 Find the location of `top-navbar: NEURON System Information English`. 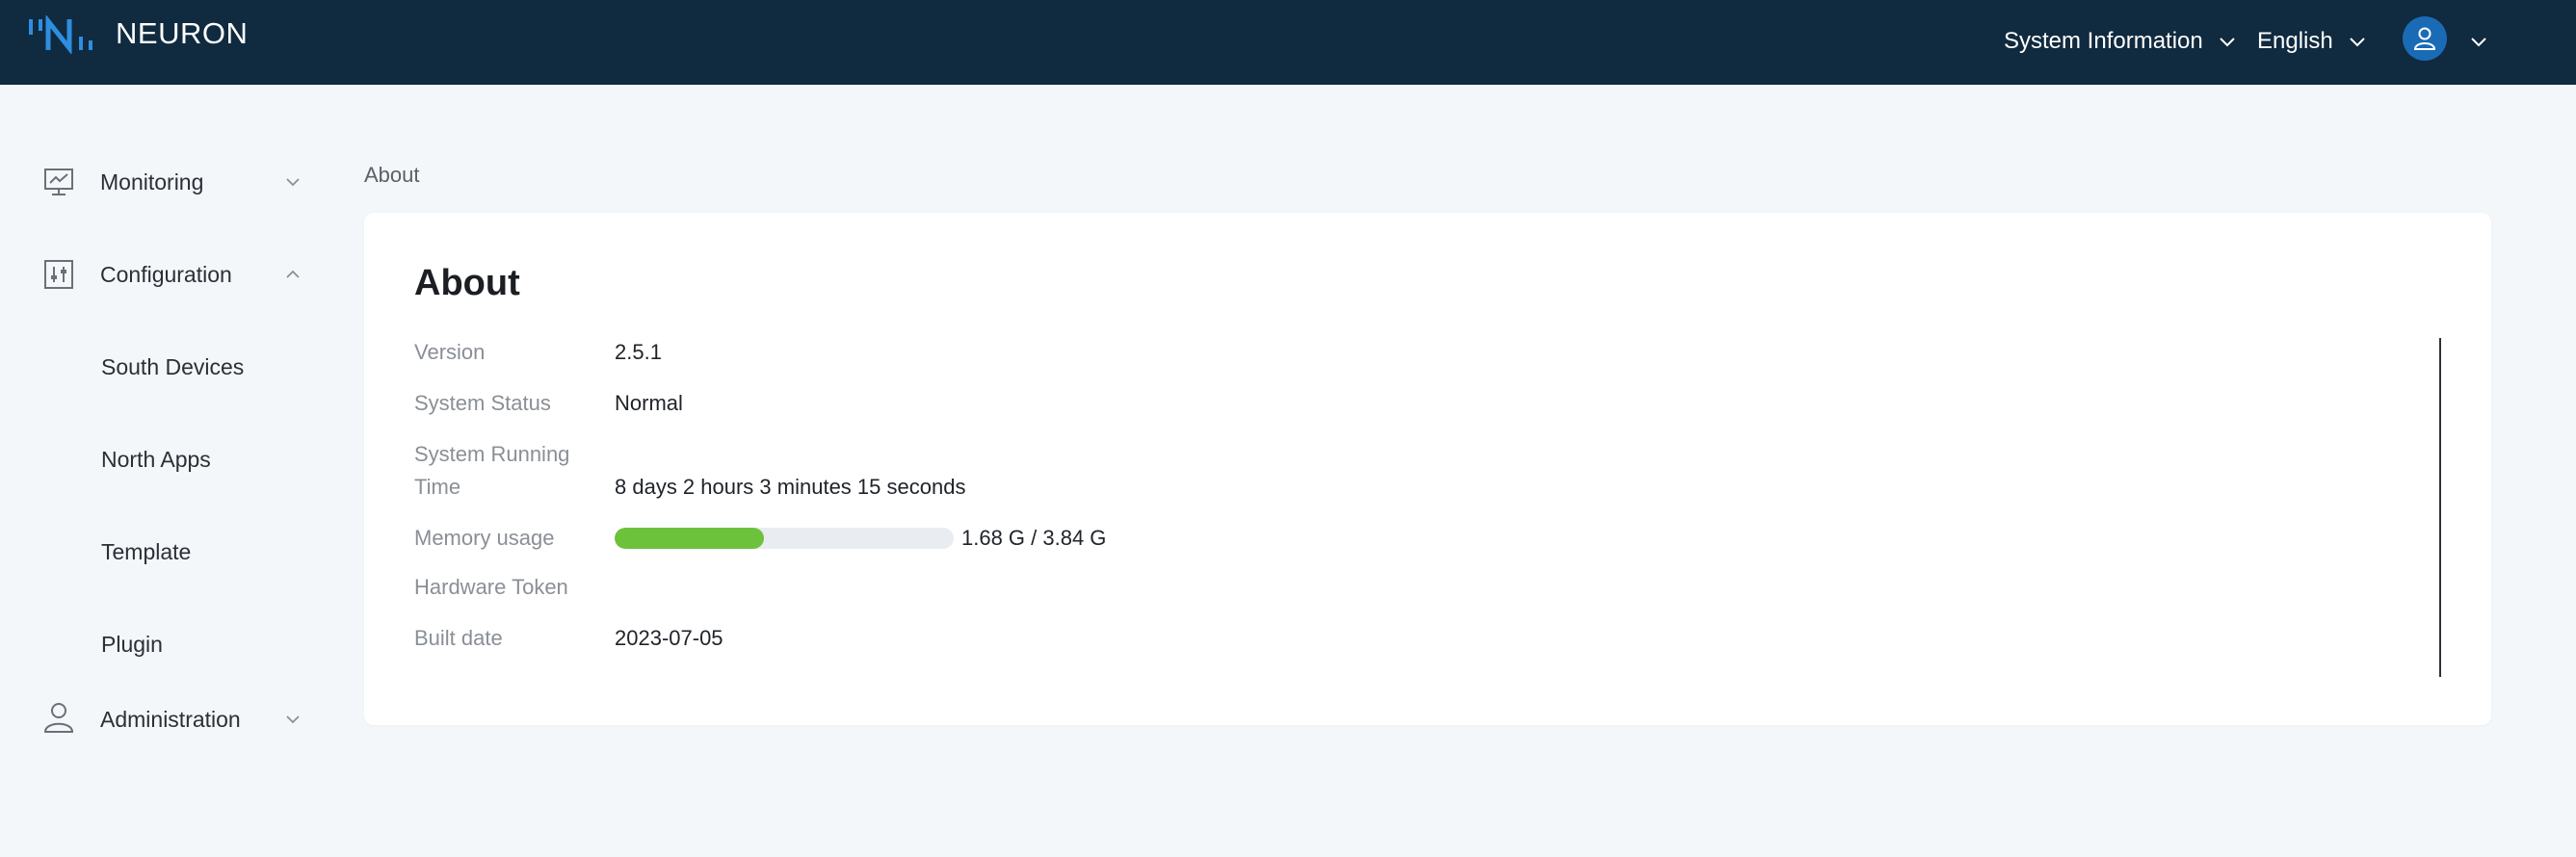

top-navbar: NEURON System Information English is located at coordinates (1288, 43).